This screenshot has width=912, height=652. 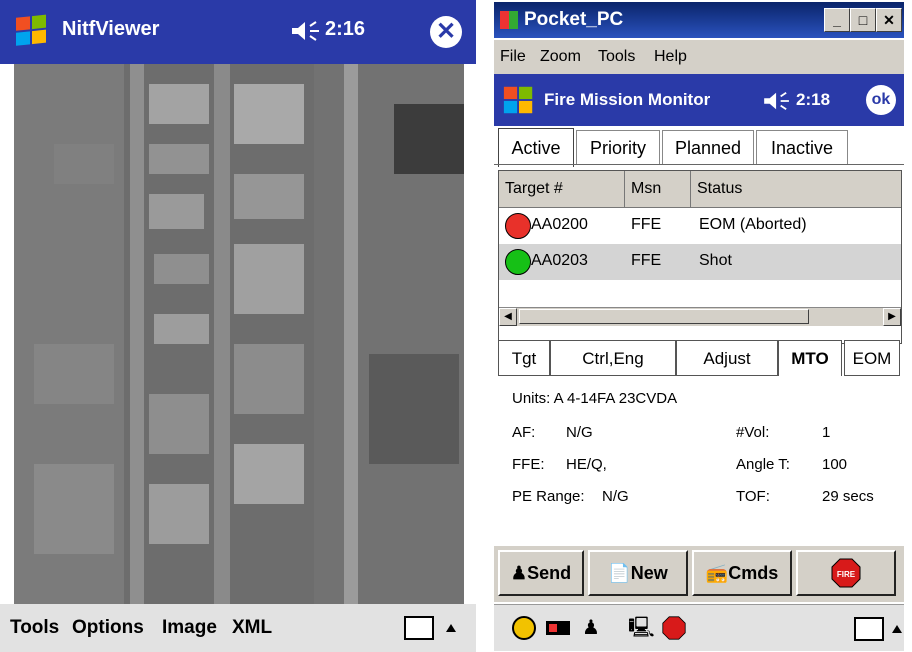 I want to click on list-row: AA0200 FFE EOM (Aborted), so click(x=700, y=226).